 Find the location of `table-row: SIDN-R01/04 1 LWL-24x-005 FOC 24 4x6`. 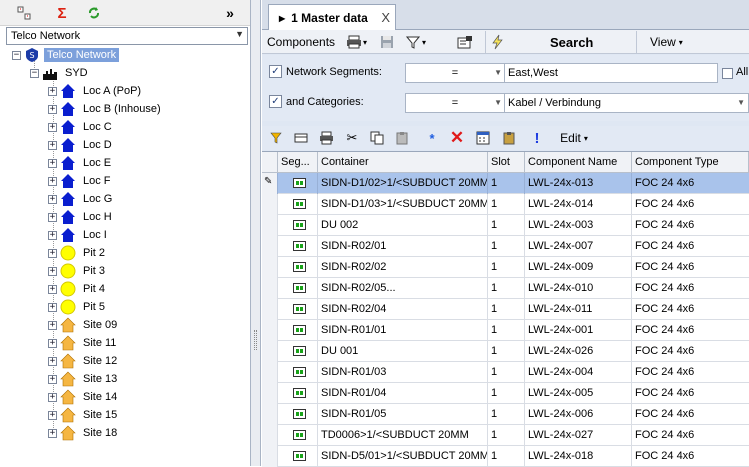

table-row: SIDN-R01/04 1 LWL-24x-005 FOC 24 4x6 is located at coordinates (505, 393).